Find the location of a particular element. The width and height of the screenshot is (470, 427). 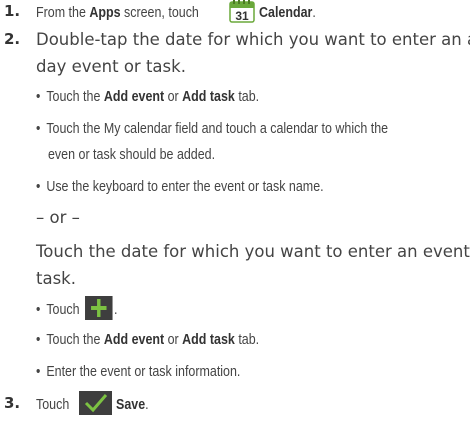

plus-icon is located at coordinates (98, 308).